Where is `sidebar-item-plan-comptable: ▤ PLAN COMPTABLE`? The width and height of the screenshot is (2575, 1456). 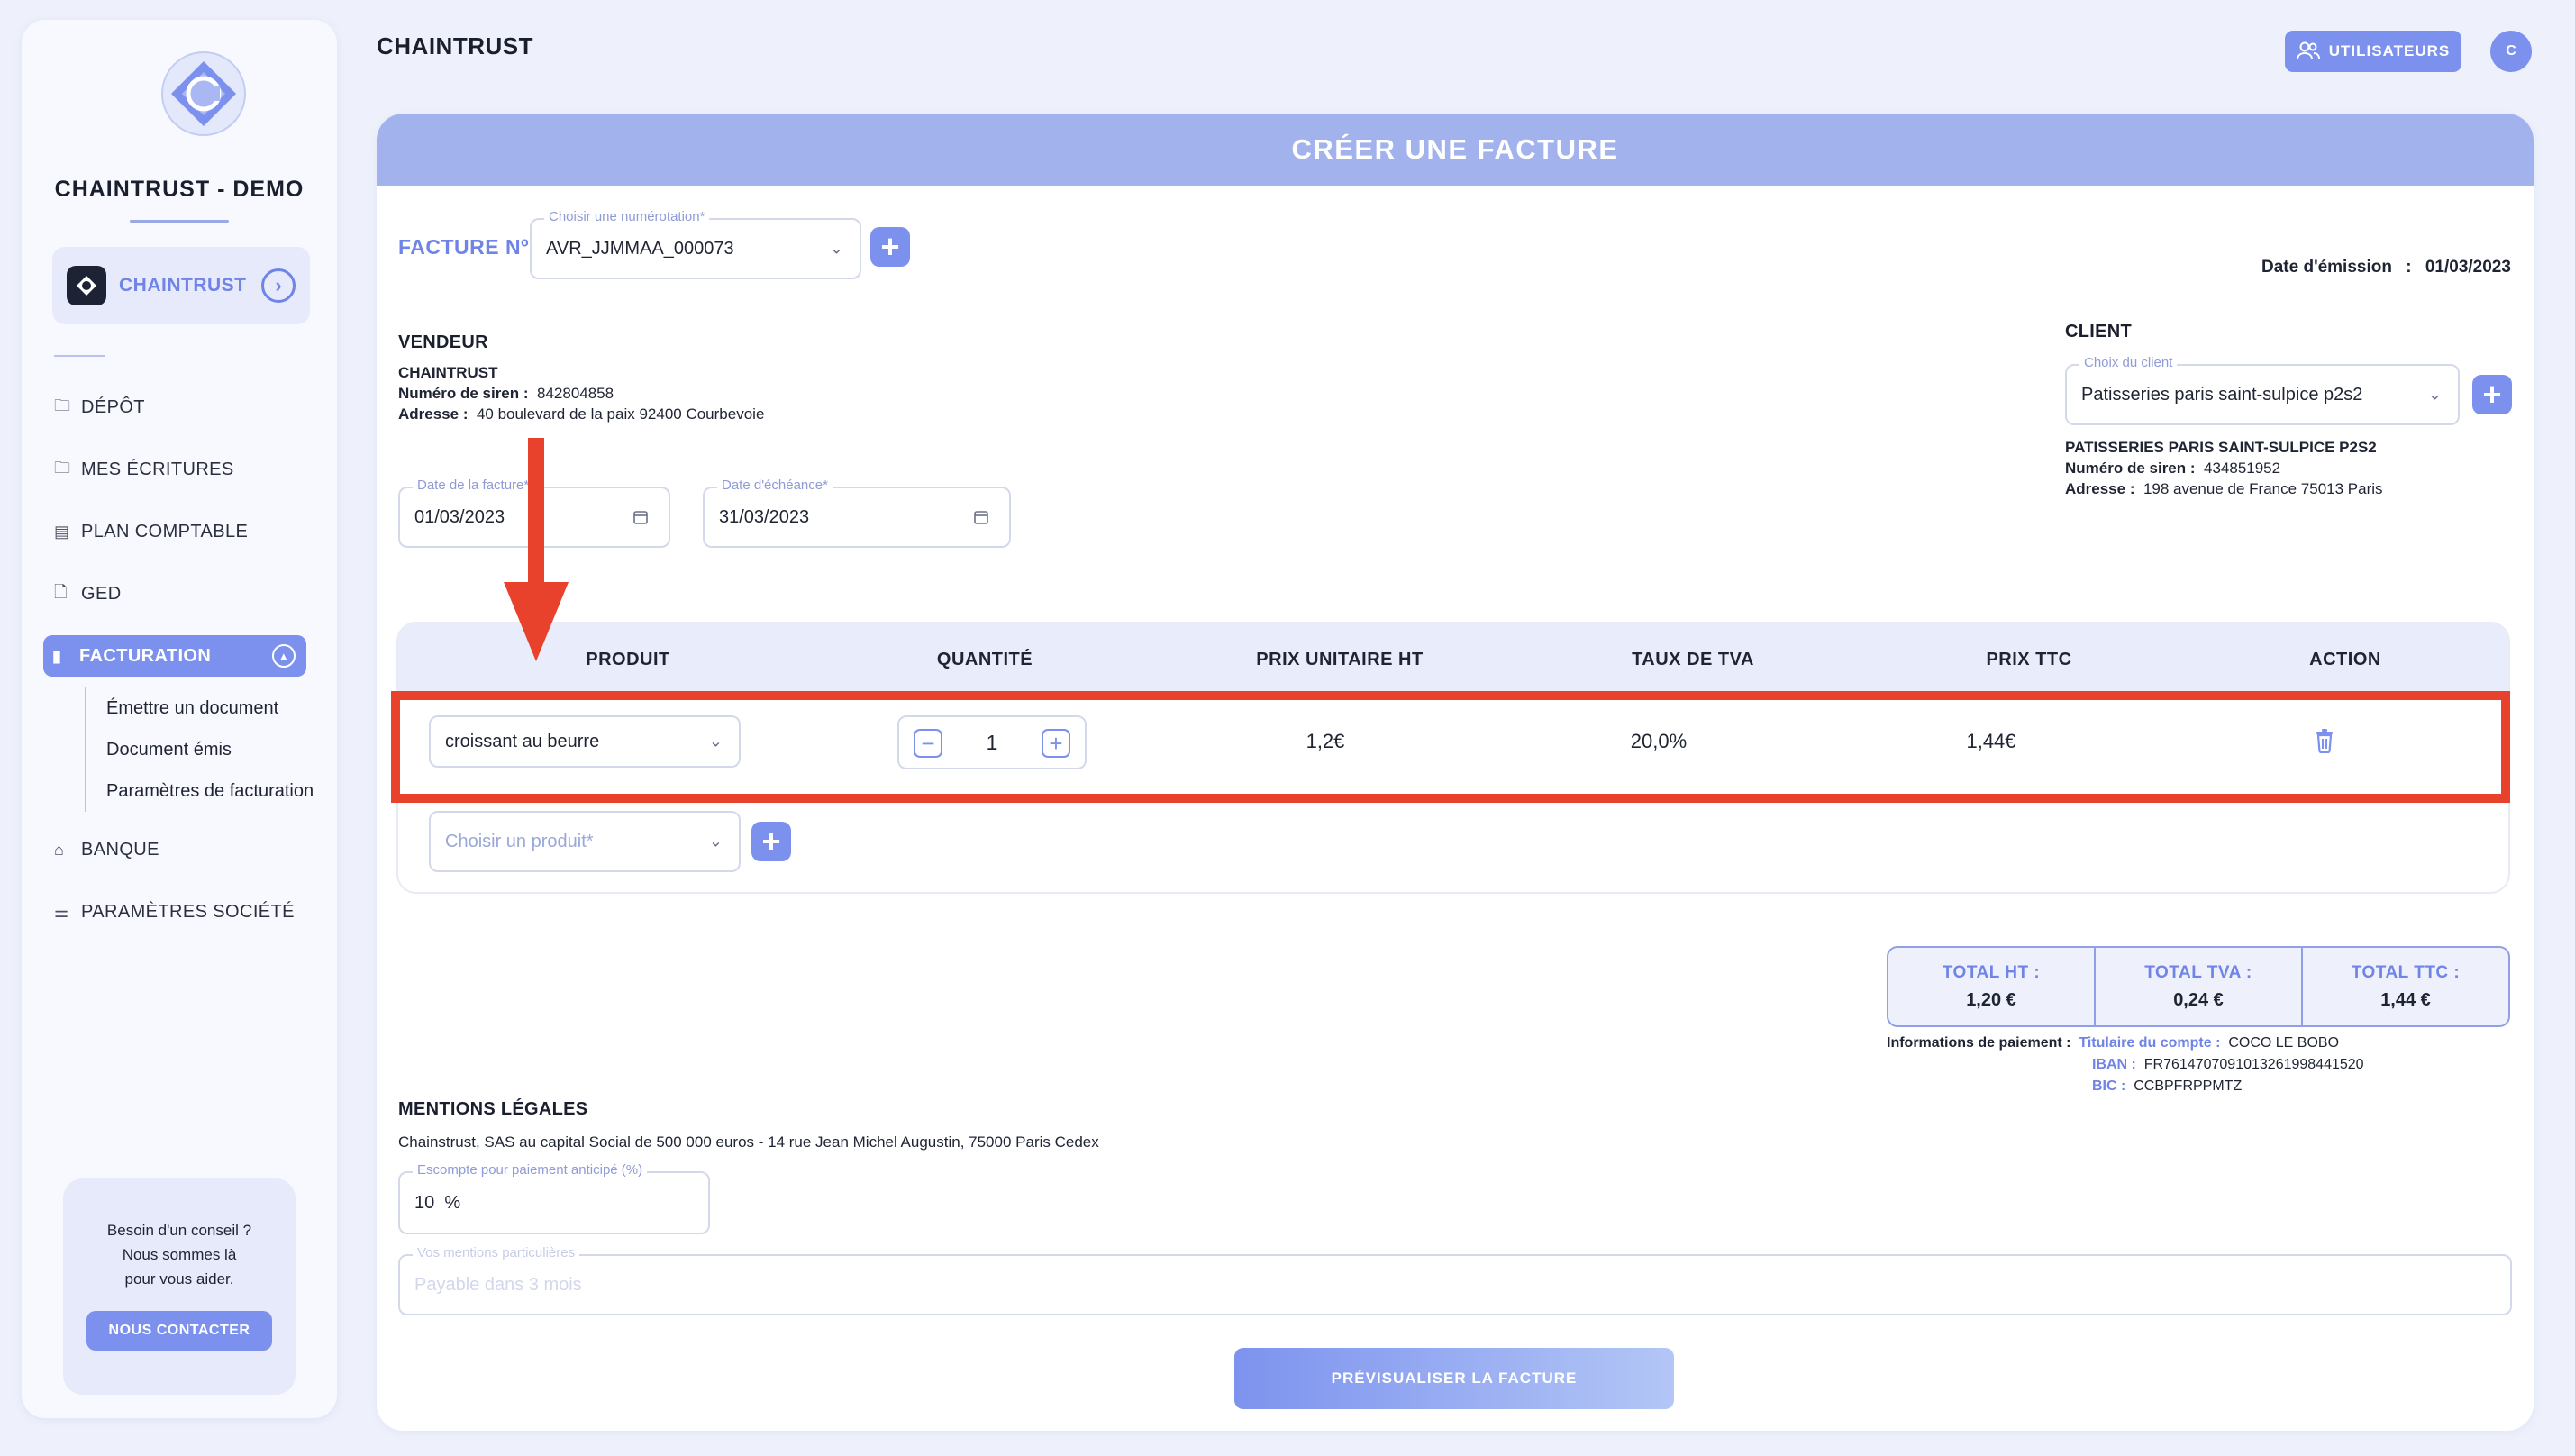 sidebar-item-plan-comptable: ▤ PLAN COMPTABLE is located at coordinates (186, 532).